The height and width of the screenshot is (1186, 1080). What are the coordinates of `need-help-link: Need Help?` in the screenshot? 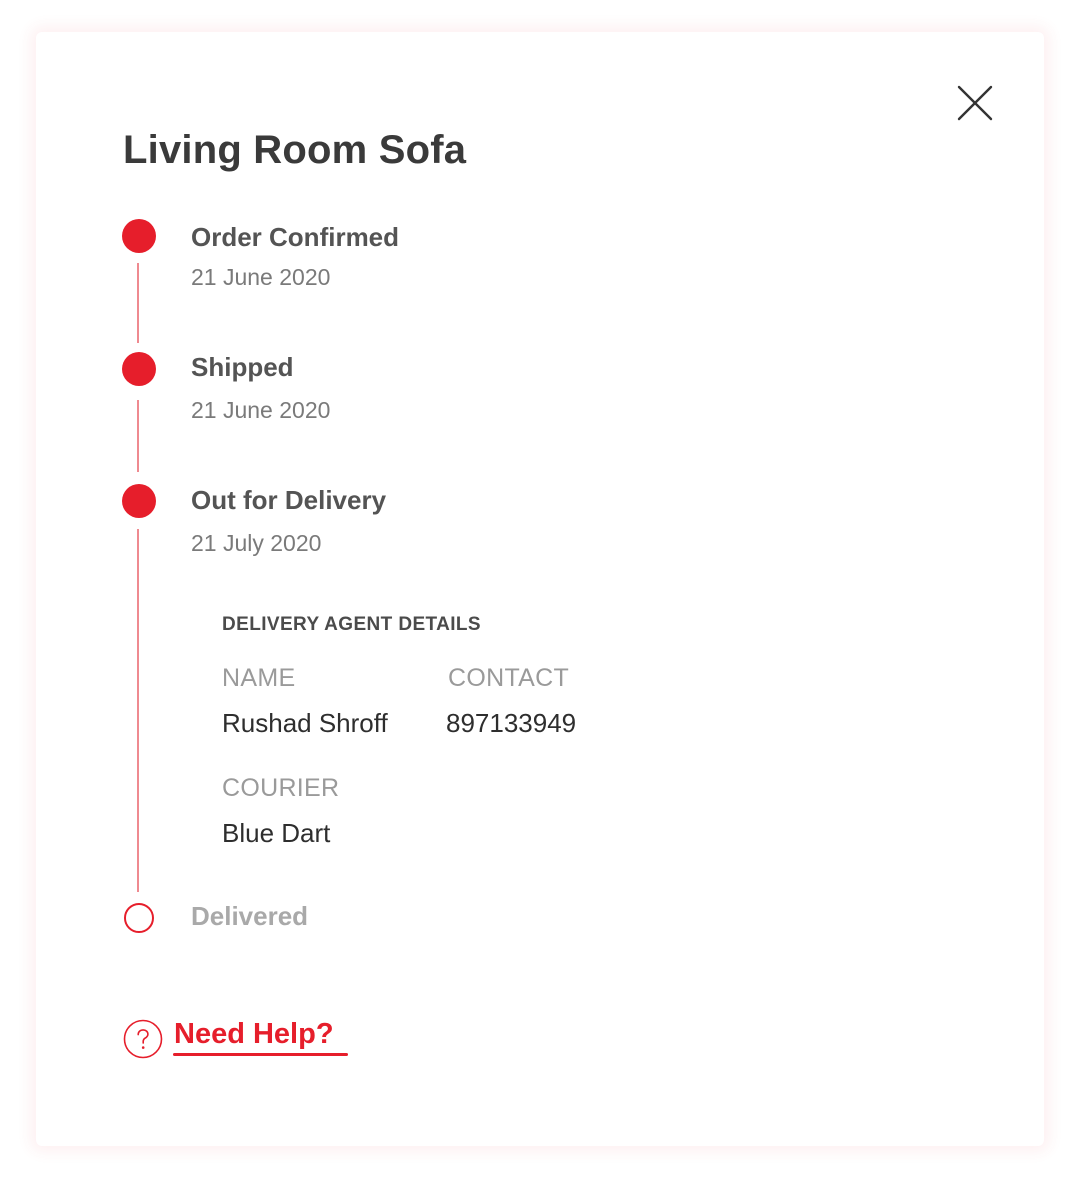 It's located at (254, 1034).